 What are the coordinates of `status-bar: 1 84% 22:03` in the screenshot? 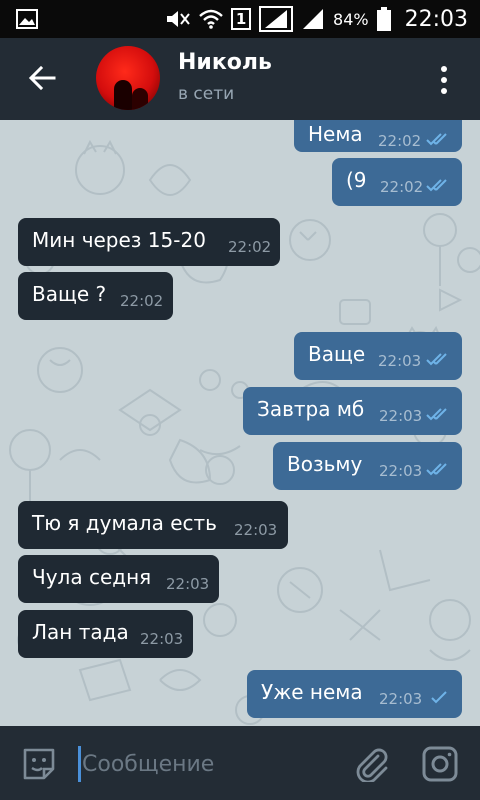 It's located at (240, 19).